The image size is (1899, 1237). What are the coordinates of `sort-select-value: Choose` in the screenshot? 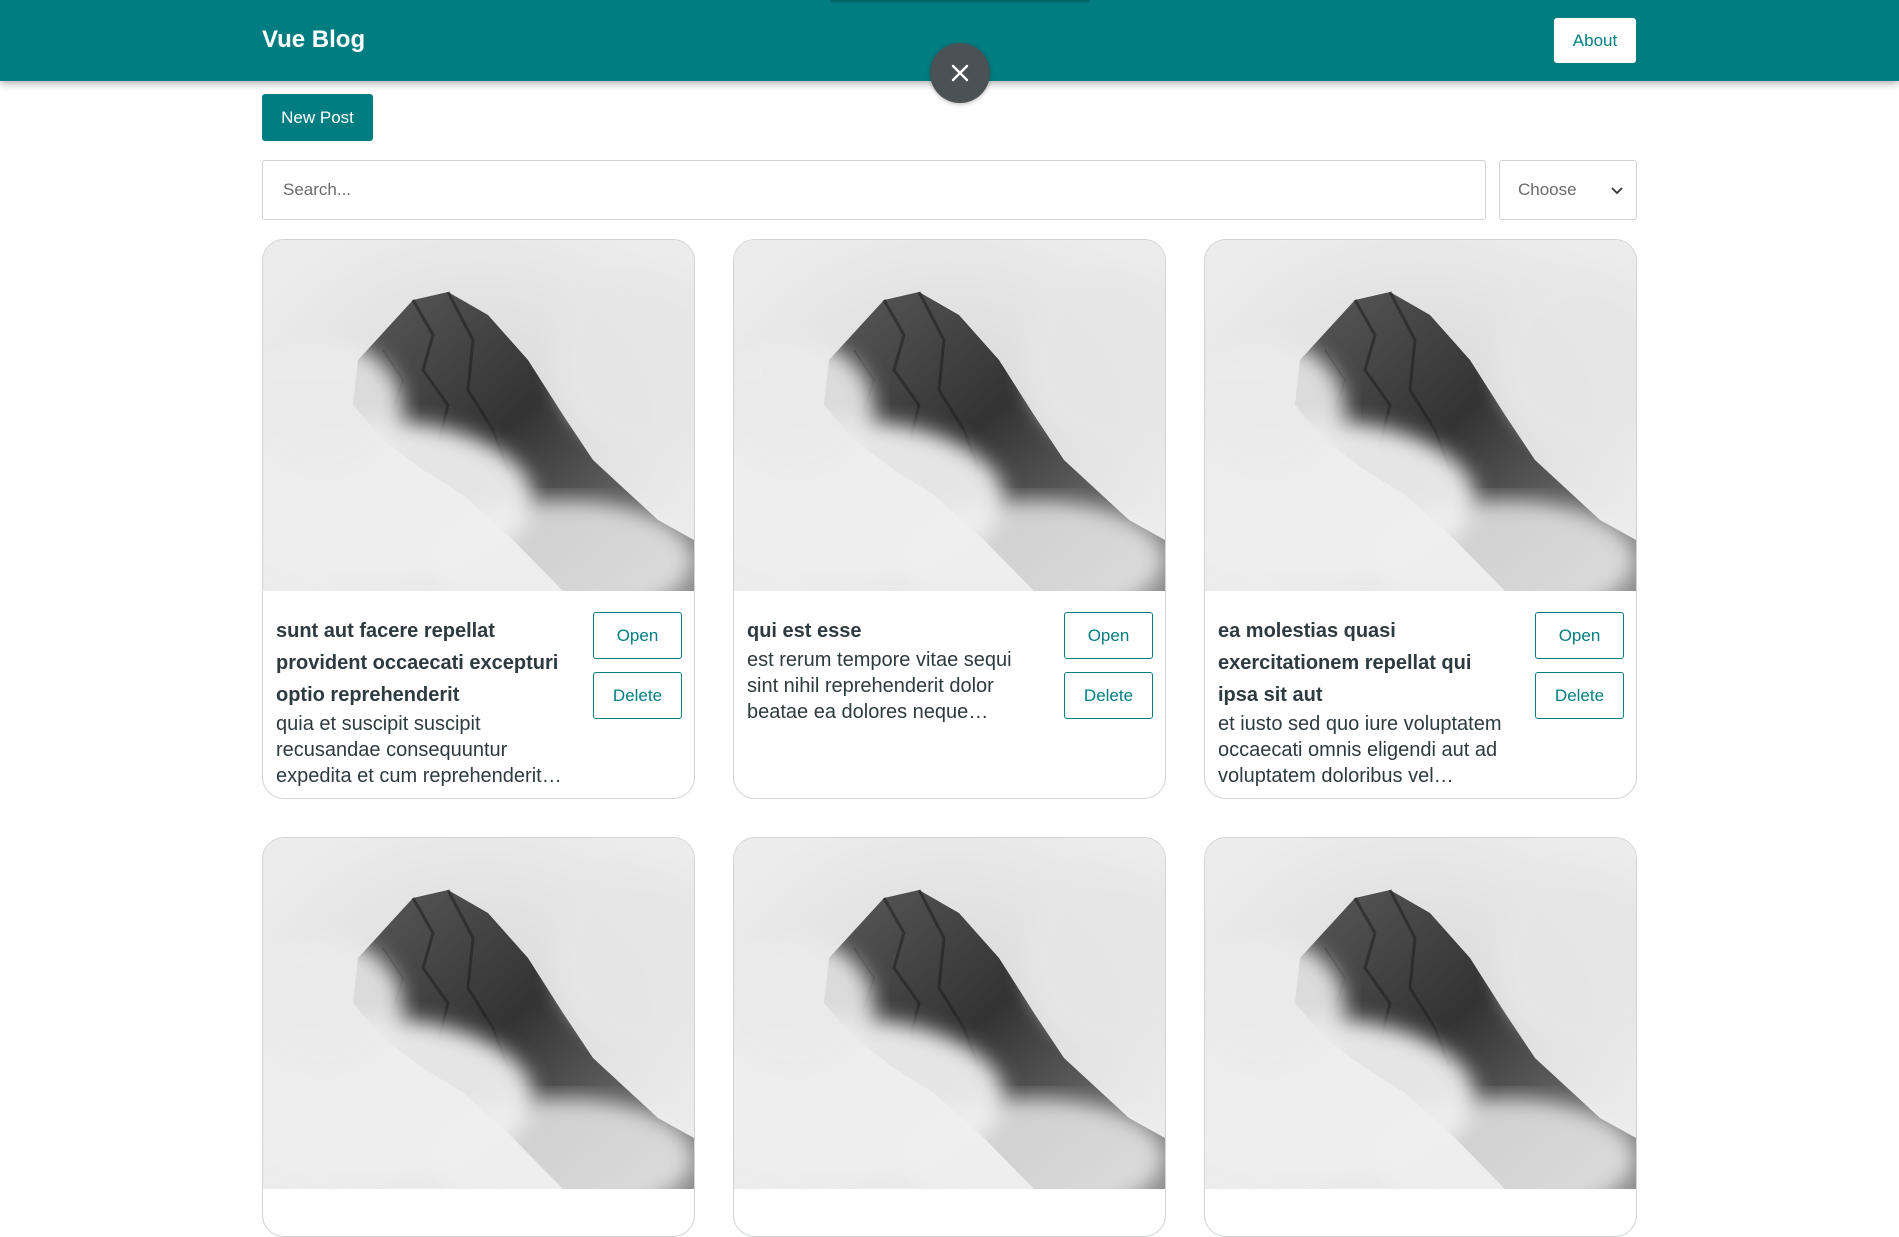 It's located at (1547, 189).